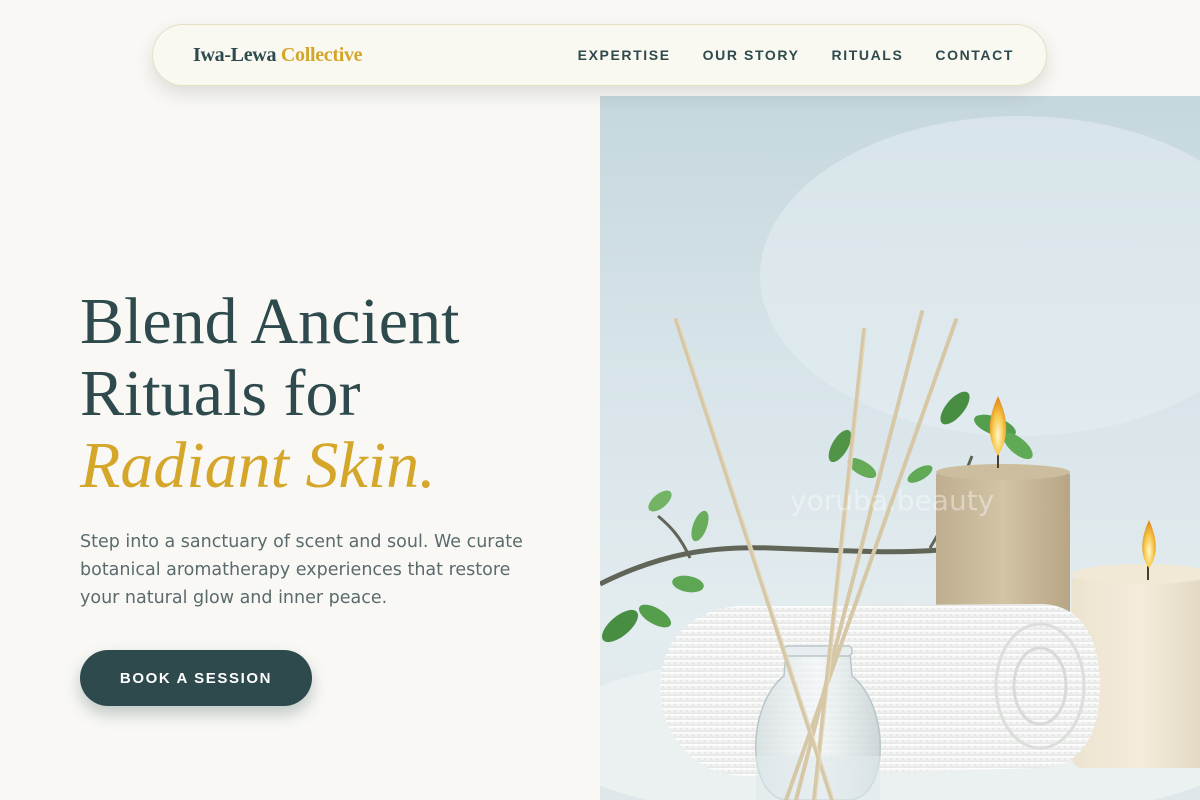 Image resolution: width=1200 pixels, height=800 pixels. What do you see at coordinates (321, 54) in the screenshot?
I see `brand-name-accent: Collective` at bounding box center [321, 54].